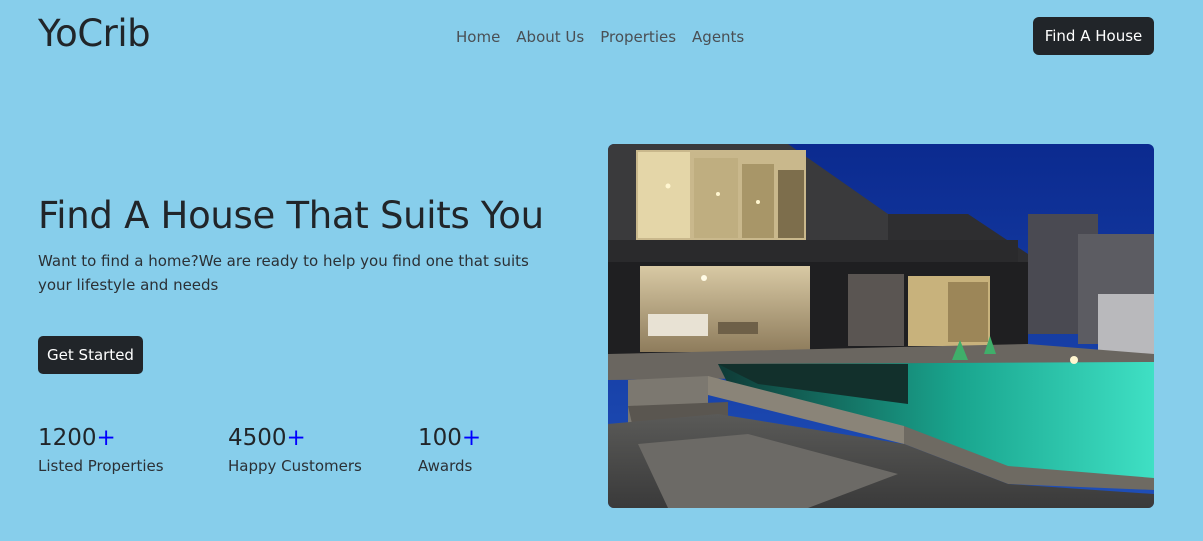  What do you see at coordinates (1093, 36) in the screenshot?
I see `find-a-house-button: Find A House` at bounding box center [1093, 36].